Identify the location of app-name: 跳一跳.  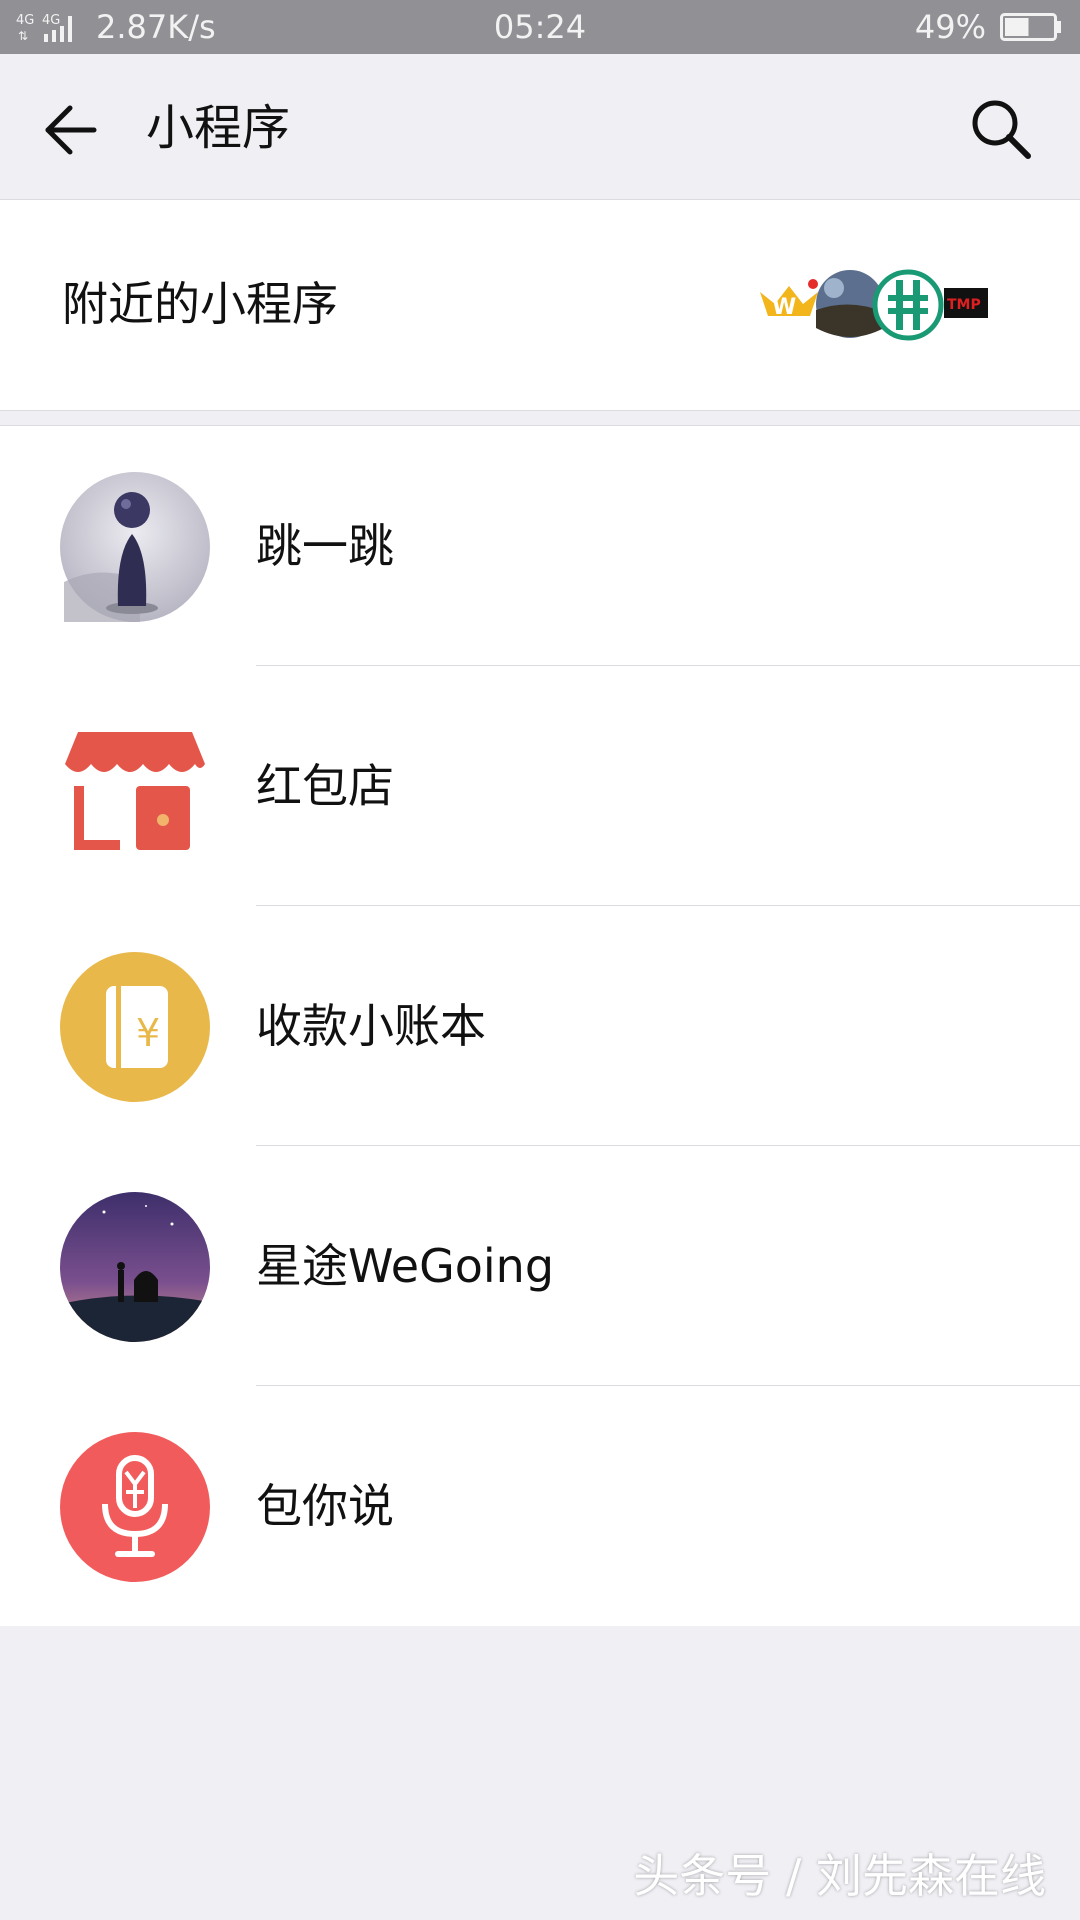
(325, 546).